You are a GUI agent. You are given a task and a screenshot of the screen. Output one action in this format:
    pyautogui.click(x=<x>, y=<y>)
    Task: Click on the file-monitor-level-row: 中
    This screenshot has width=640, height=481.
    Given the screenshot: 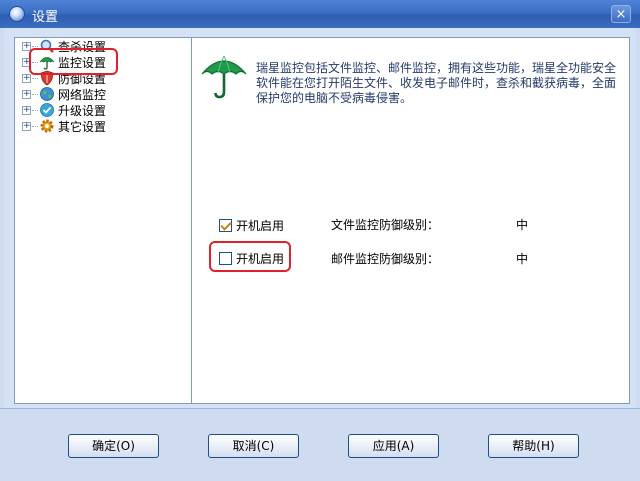 What is the action you would take?
    pyautogui.click(x=522, y=224)
    